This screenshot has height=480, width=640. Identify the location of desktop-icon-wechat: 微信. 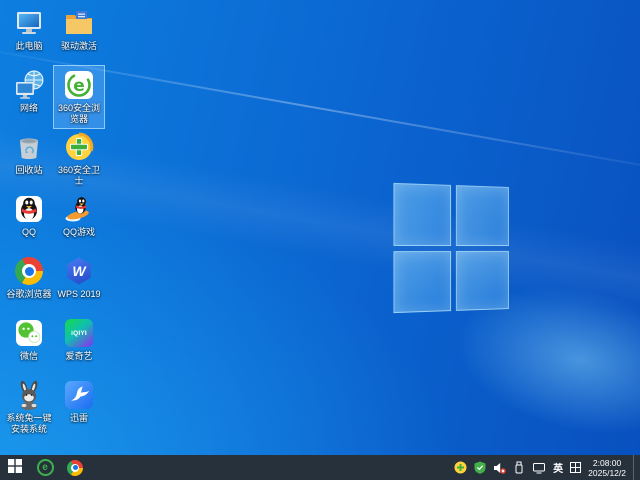
(29, 345).